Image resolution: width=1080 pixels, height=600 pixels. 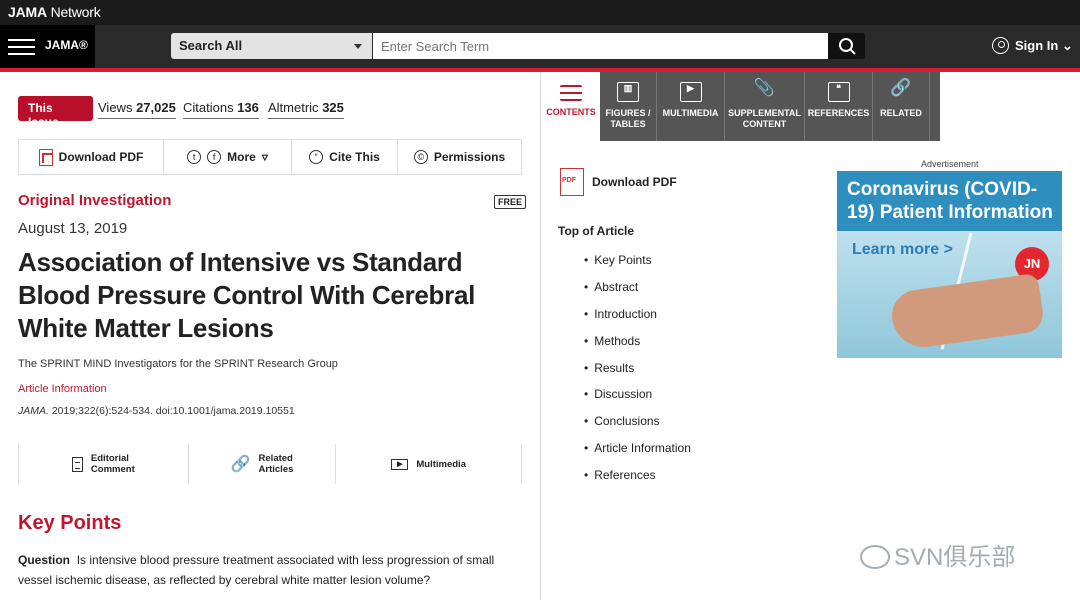 I want to click on sidebar-download-pdf: Download PDF, so click(x=618, y=182).